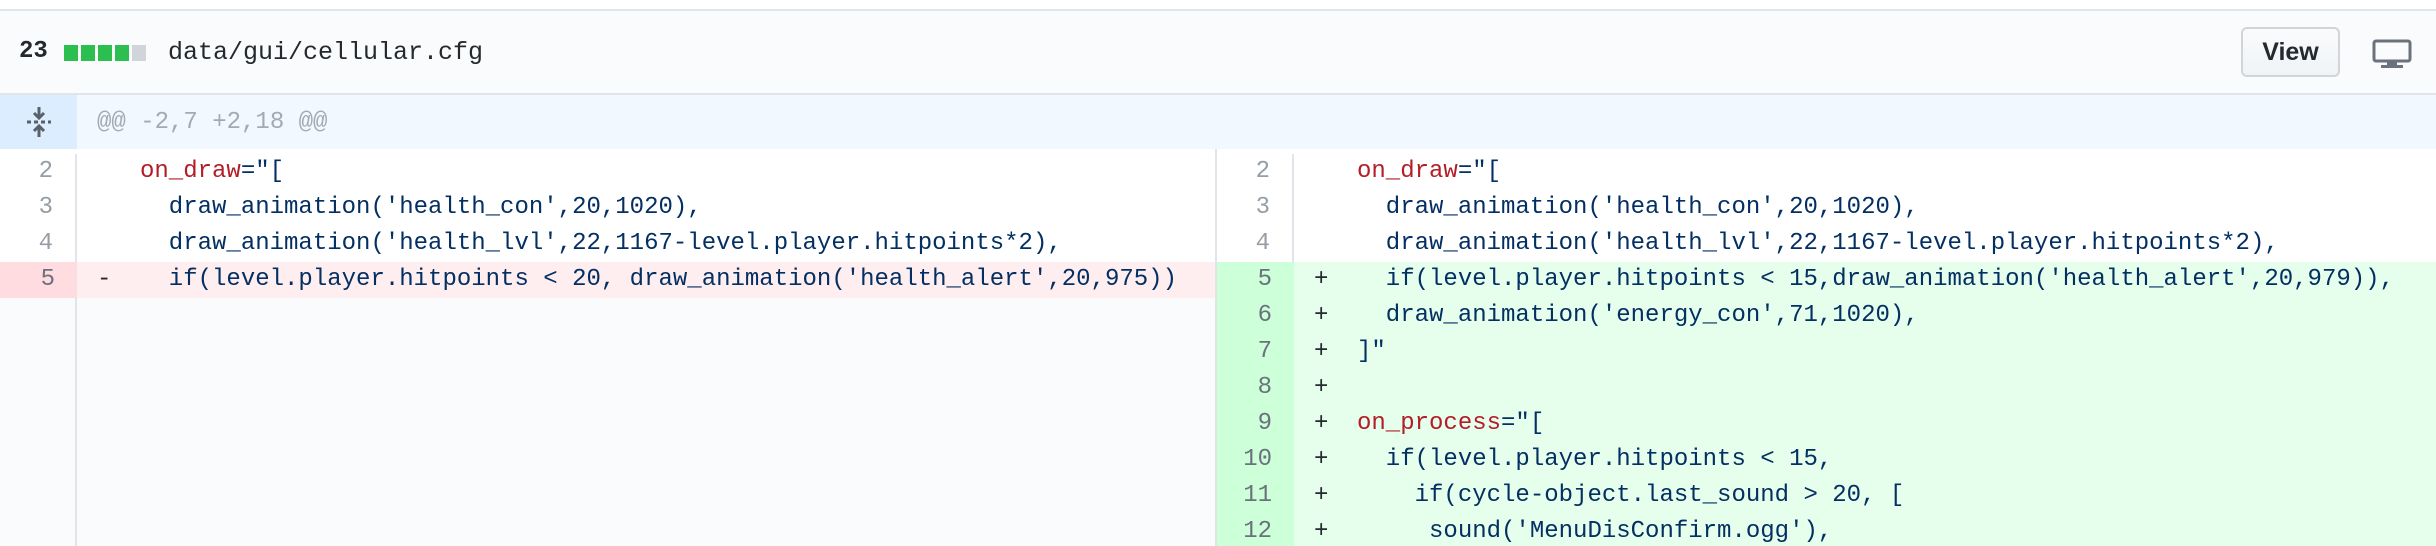 This screenshot has height=546, width=2436. I want to click on code-content: sound('MenuDisConfirm.ogg'),, so click(1595, 531).